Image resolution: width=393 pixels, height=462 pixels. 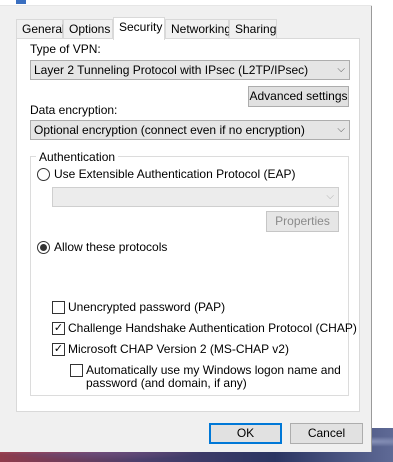 I want to click on data-encryption-label: Data encryption:, so click(x=74, y=110).